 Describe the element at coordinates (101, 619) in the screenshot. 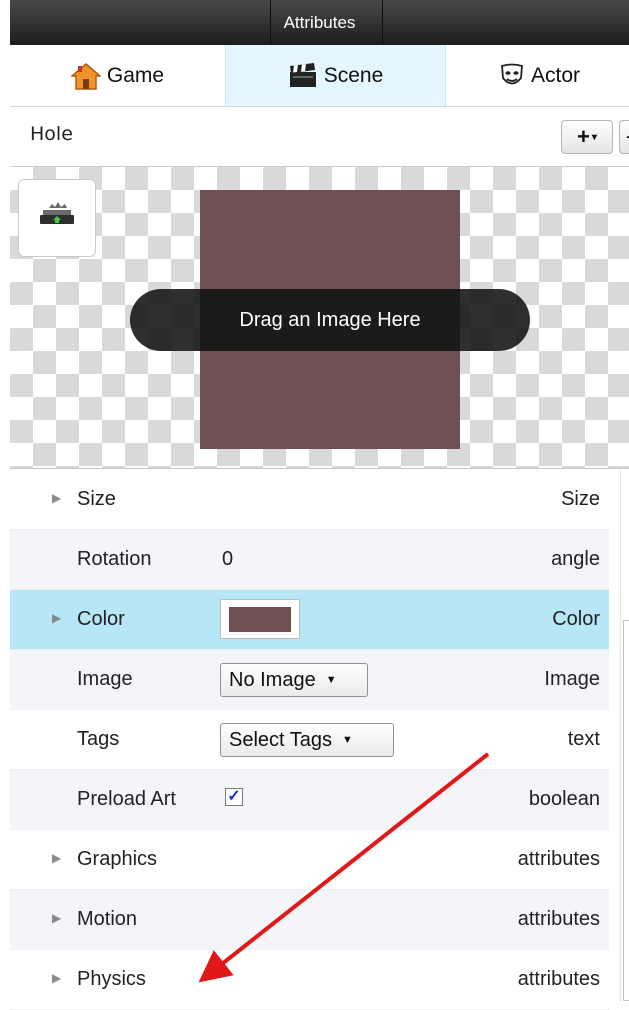

I see `attribute-label: Color` at that location.